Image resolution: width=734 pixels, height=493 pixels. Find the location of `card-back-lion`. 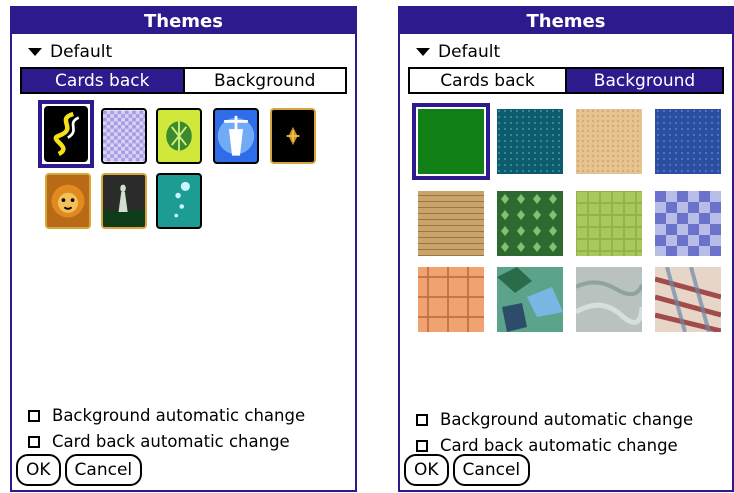

card-back-lion is located at coordinates (68, 201).